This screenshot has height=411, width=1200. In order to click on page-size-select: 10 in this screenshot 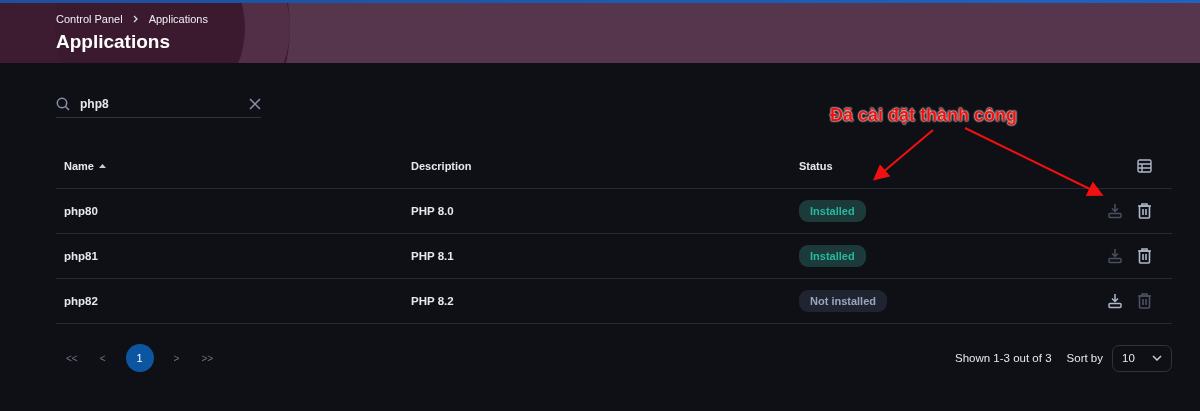, I will do `click(1142, 358)`.